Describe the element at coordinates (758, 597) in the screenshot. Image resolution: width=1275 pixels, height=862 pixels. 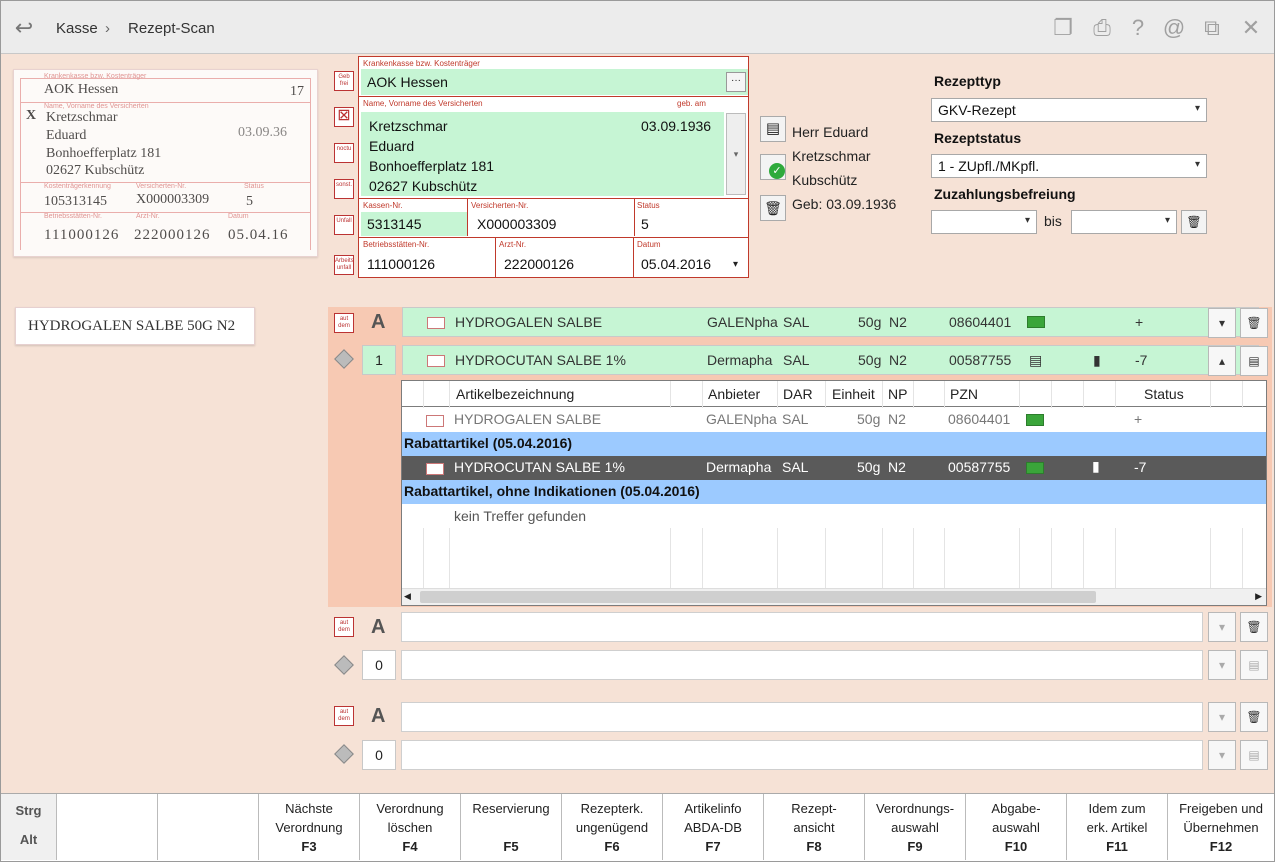
I see `scrollbar-thumb` at that location.